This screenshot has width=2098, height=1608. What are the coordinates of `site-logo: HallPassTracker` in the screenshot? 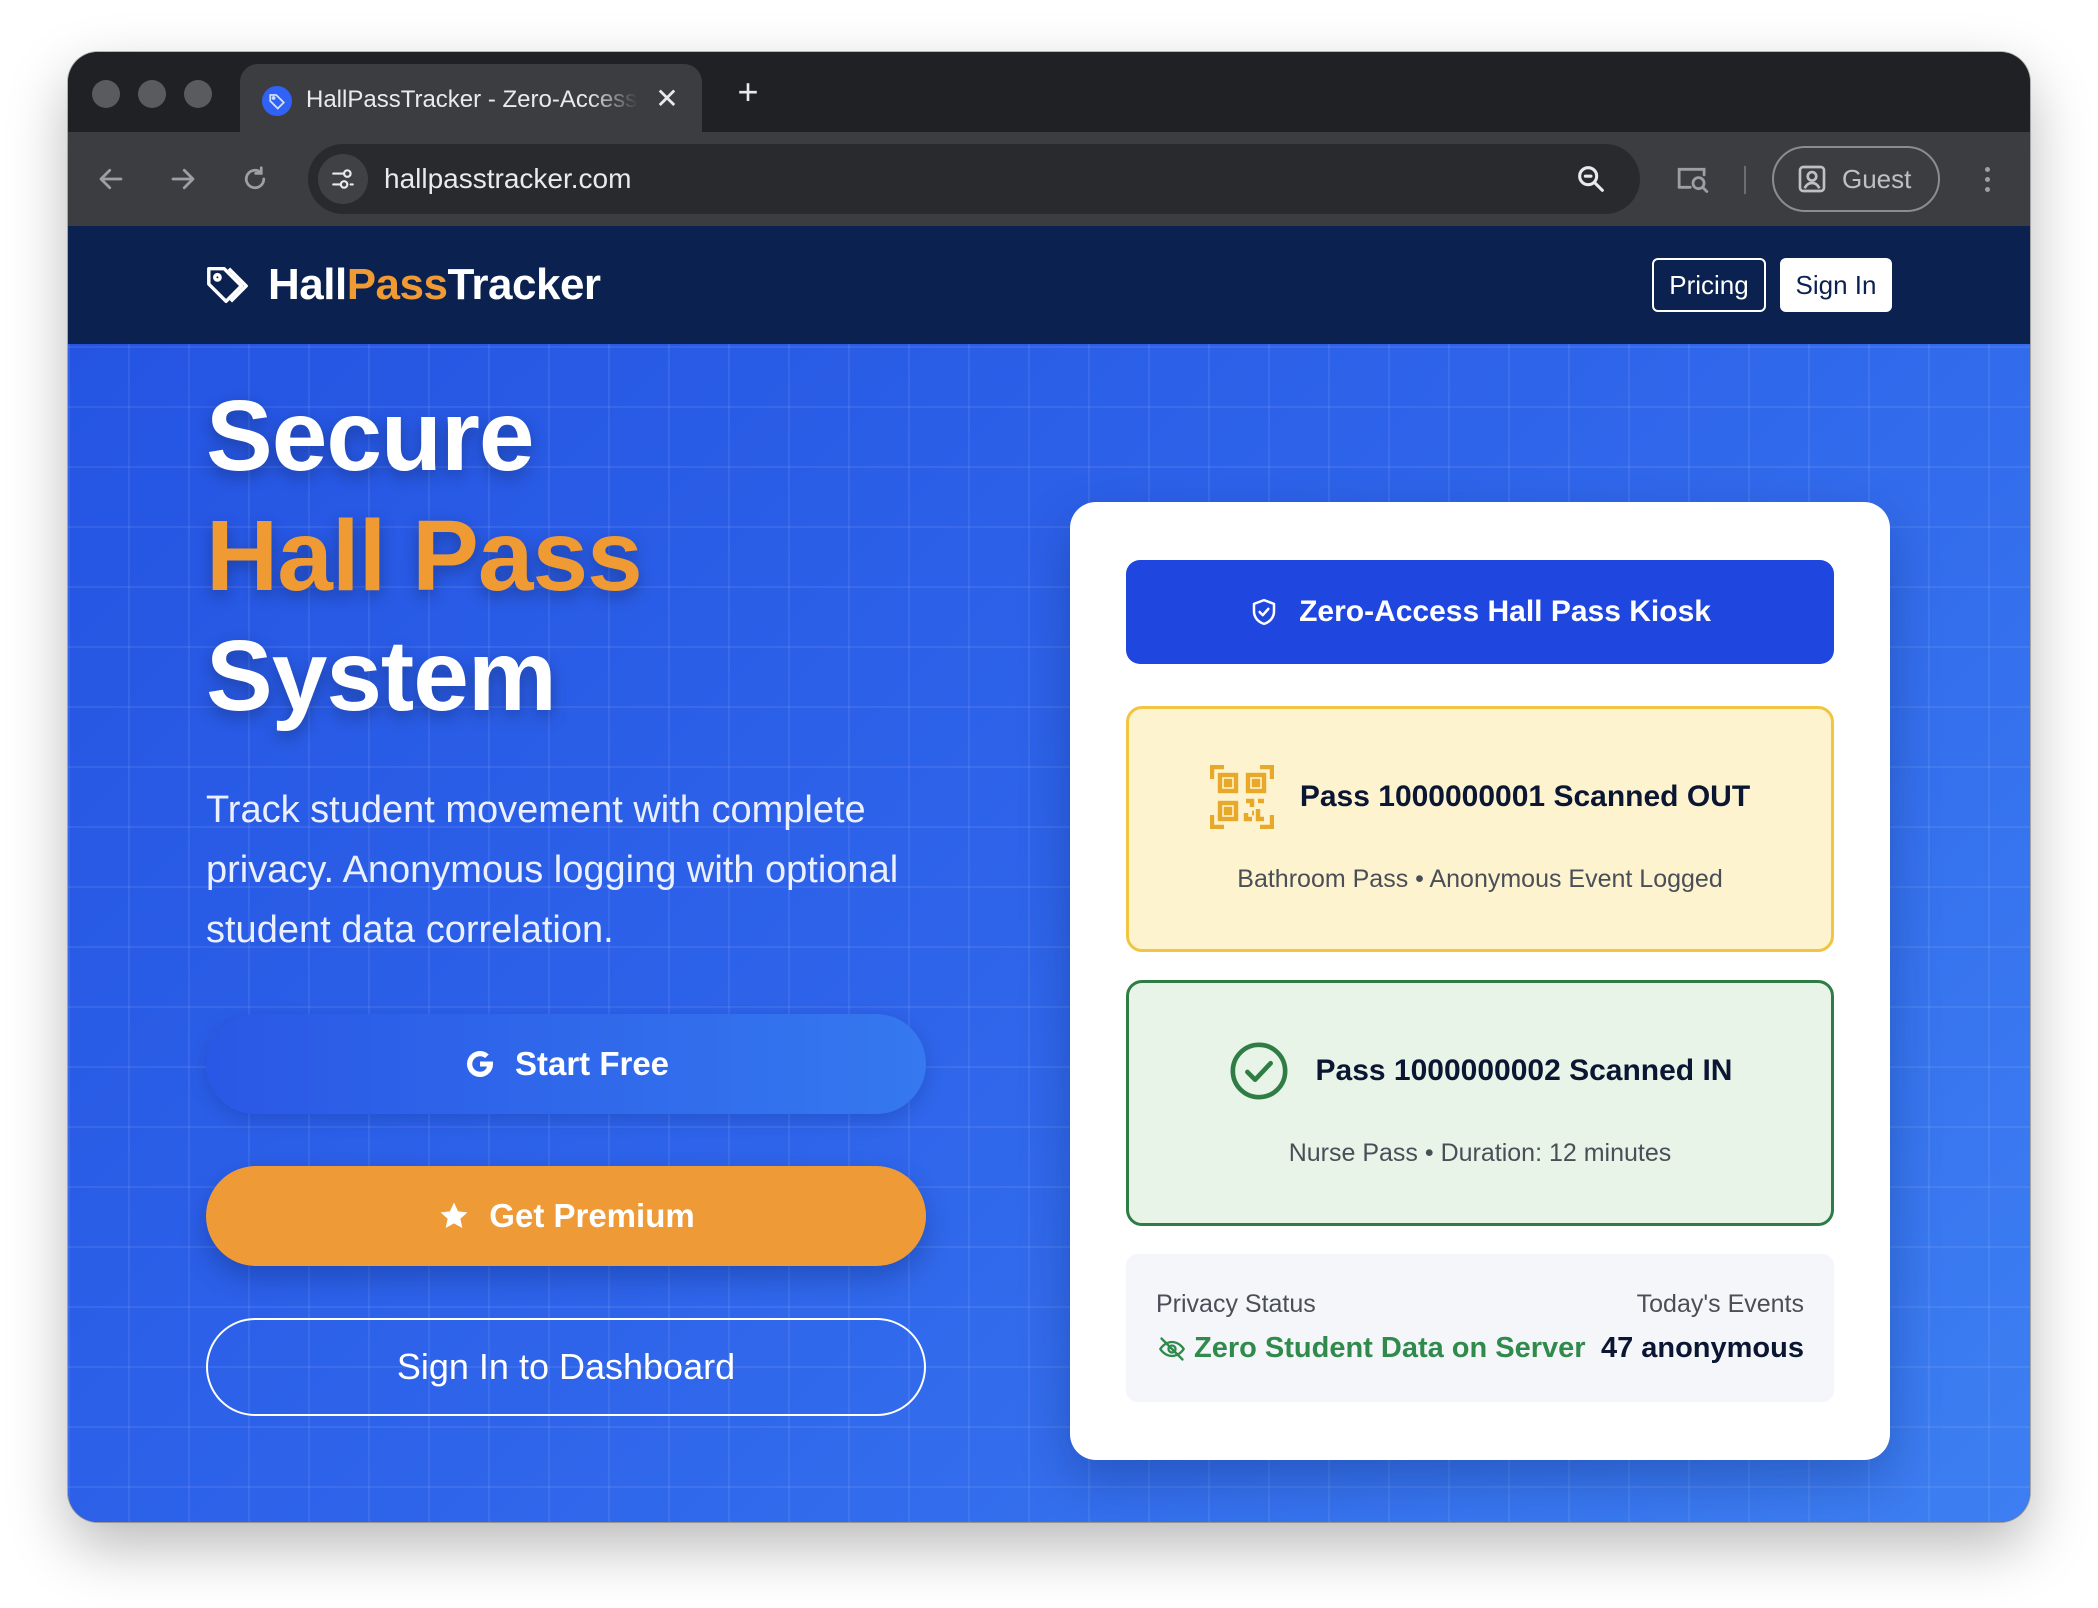 It's located at (402, 285).